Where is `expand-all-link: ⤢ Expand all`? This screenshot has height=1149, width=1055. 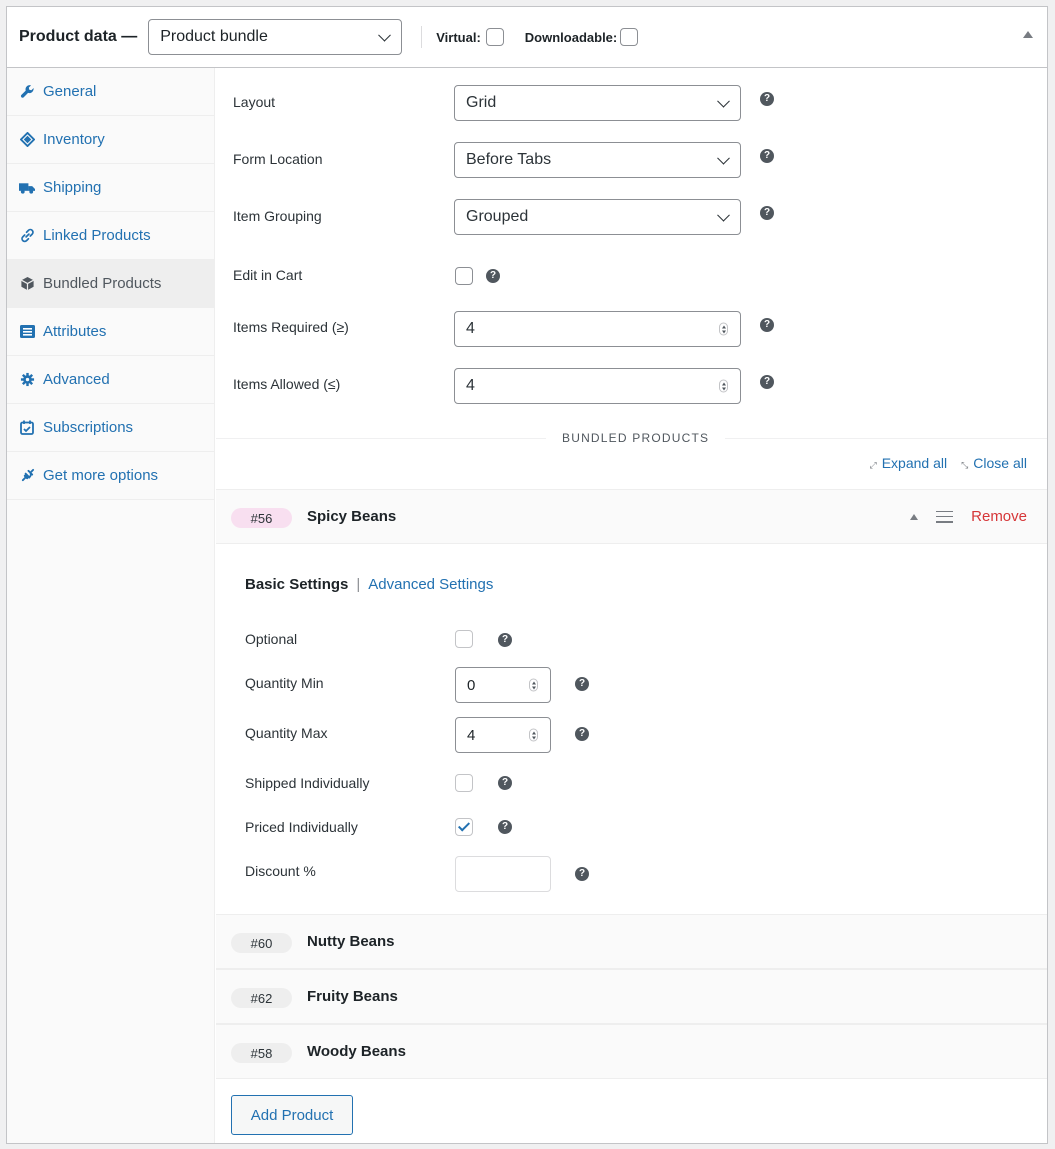
expand-all-link: ⤢ Expand all is located at coordinates (909, 463).